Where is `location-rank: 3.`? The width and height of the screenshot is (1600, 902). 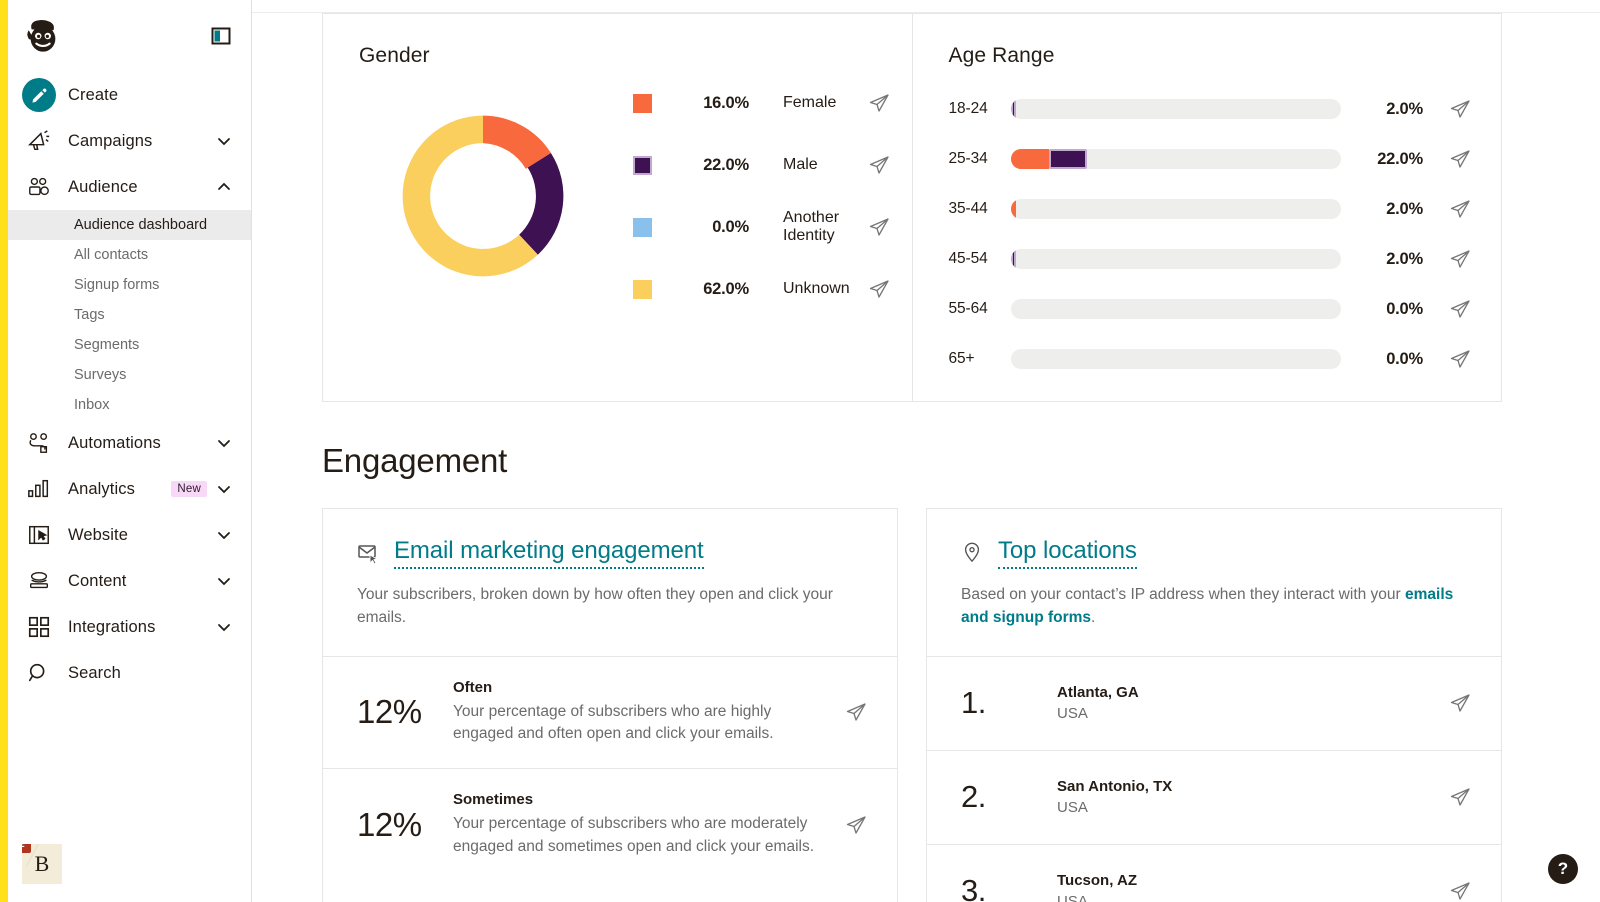
location-rank: 3. is located at coordinates (973, 887).